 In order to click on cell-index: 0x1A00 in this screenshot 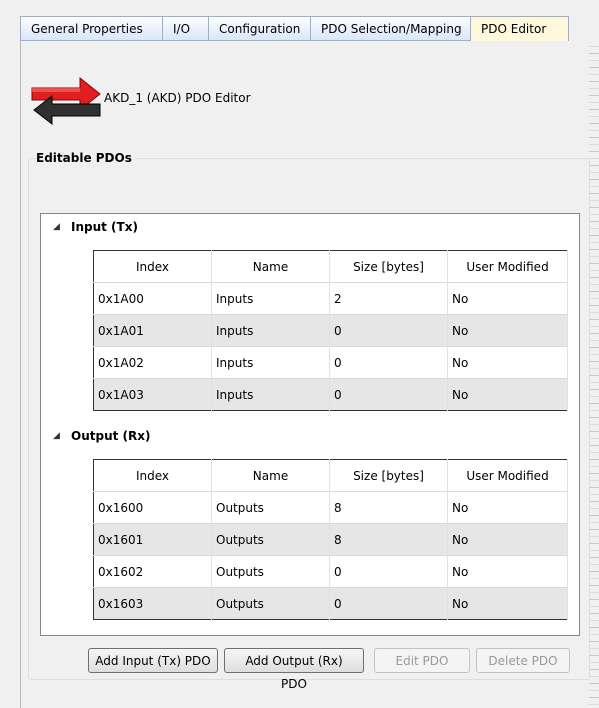, I will do `click(152, 298)`.